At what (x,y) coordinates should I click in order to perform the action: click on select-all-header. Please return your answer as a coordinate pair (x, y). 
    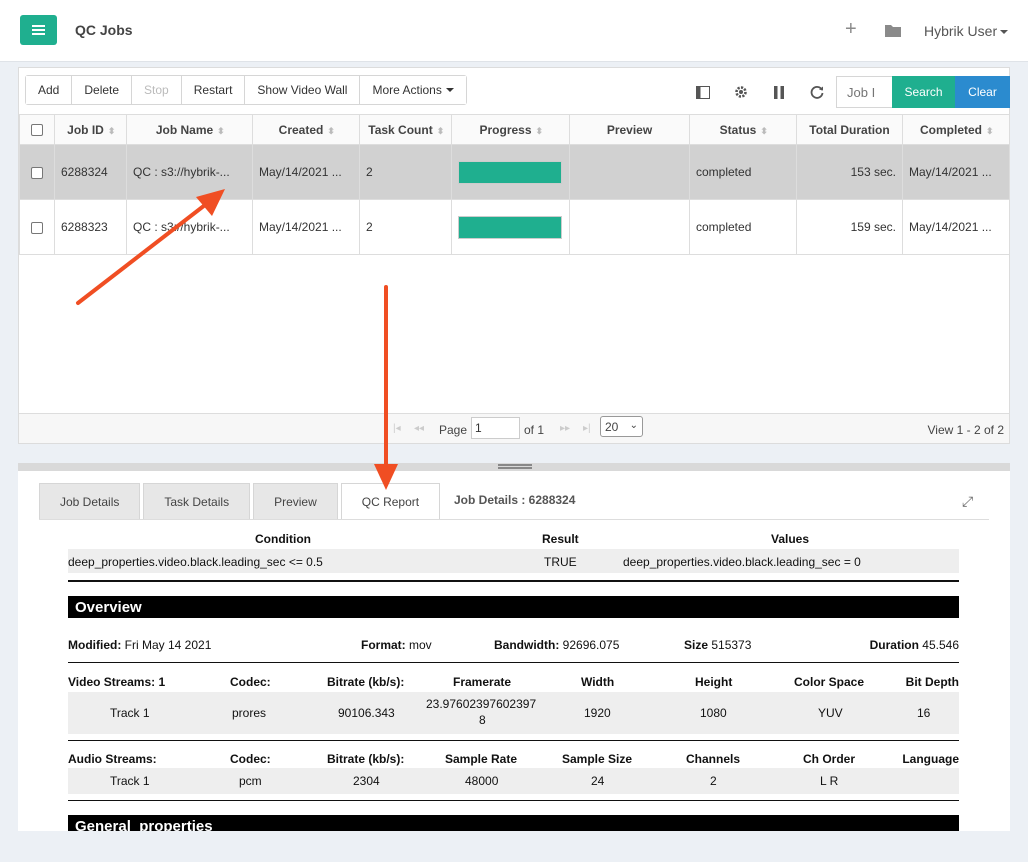
    Looking at the image, I should click on (37, 129).